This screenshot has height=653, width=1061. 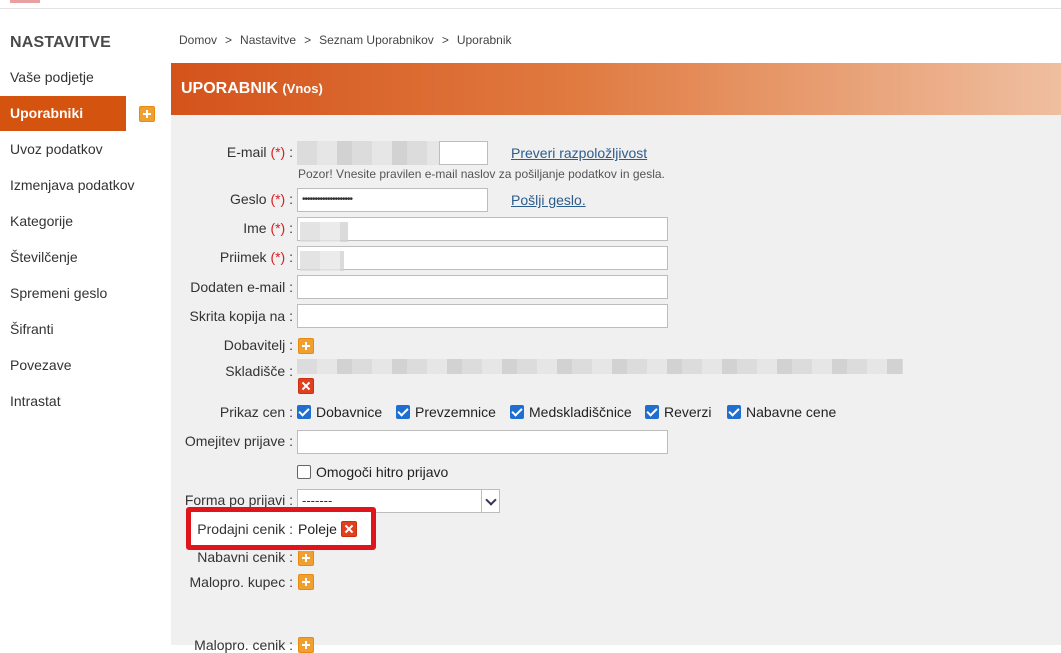 What do you see at coordinates (63, 365) in the screenshot?
I see `sidebar-item-povezave: Povezave` at bounding box center [63, 365].